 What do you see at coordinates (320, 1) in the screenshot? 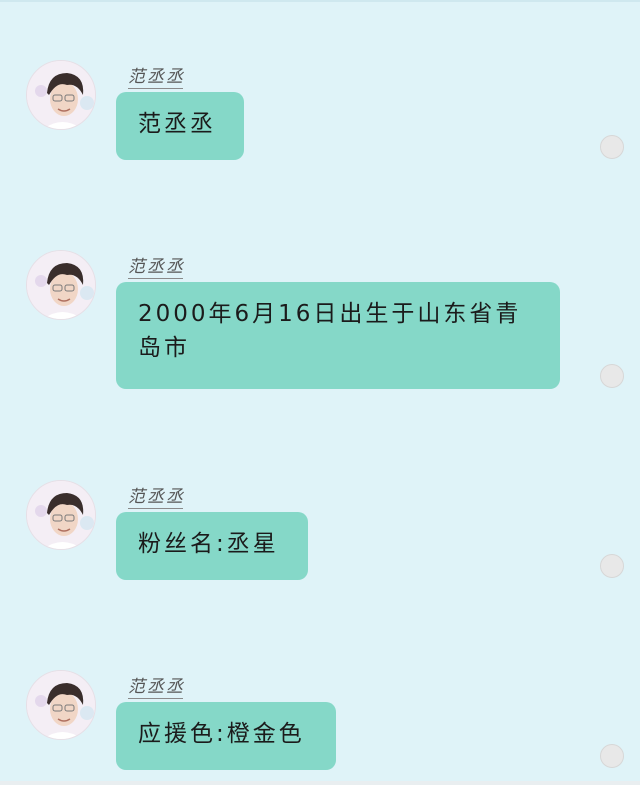
I see `top-divider` at bounding box center [320, 1].